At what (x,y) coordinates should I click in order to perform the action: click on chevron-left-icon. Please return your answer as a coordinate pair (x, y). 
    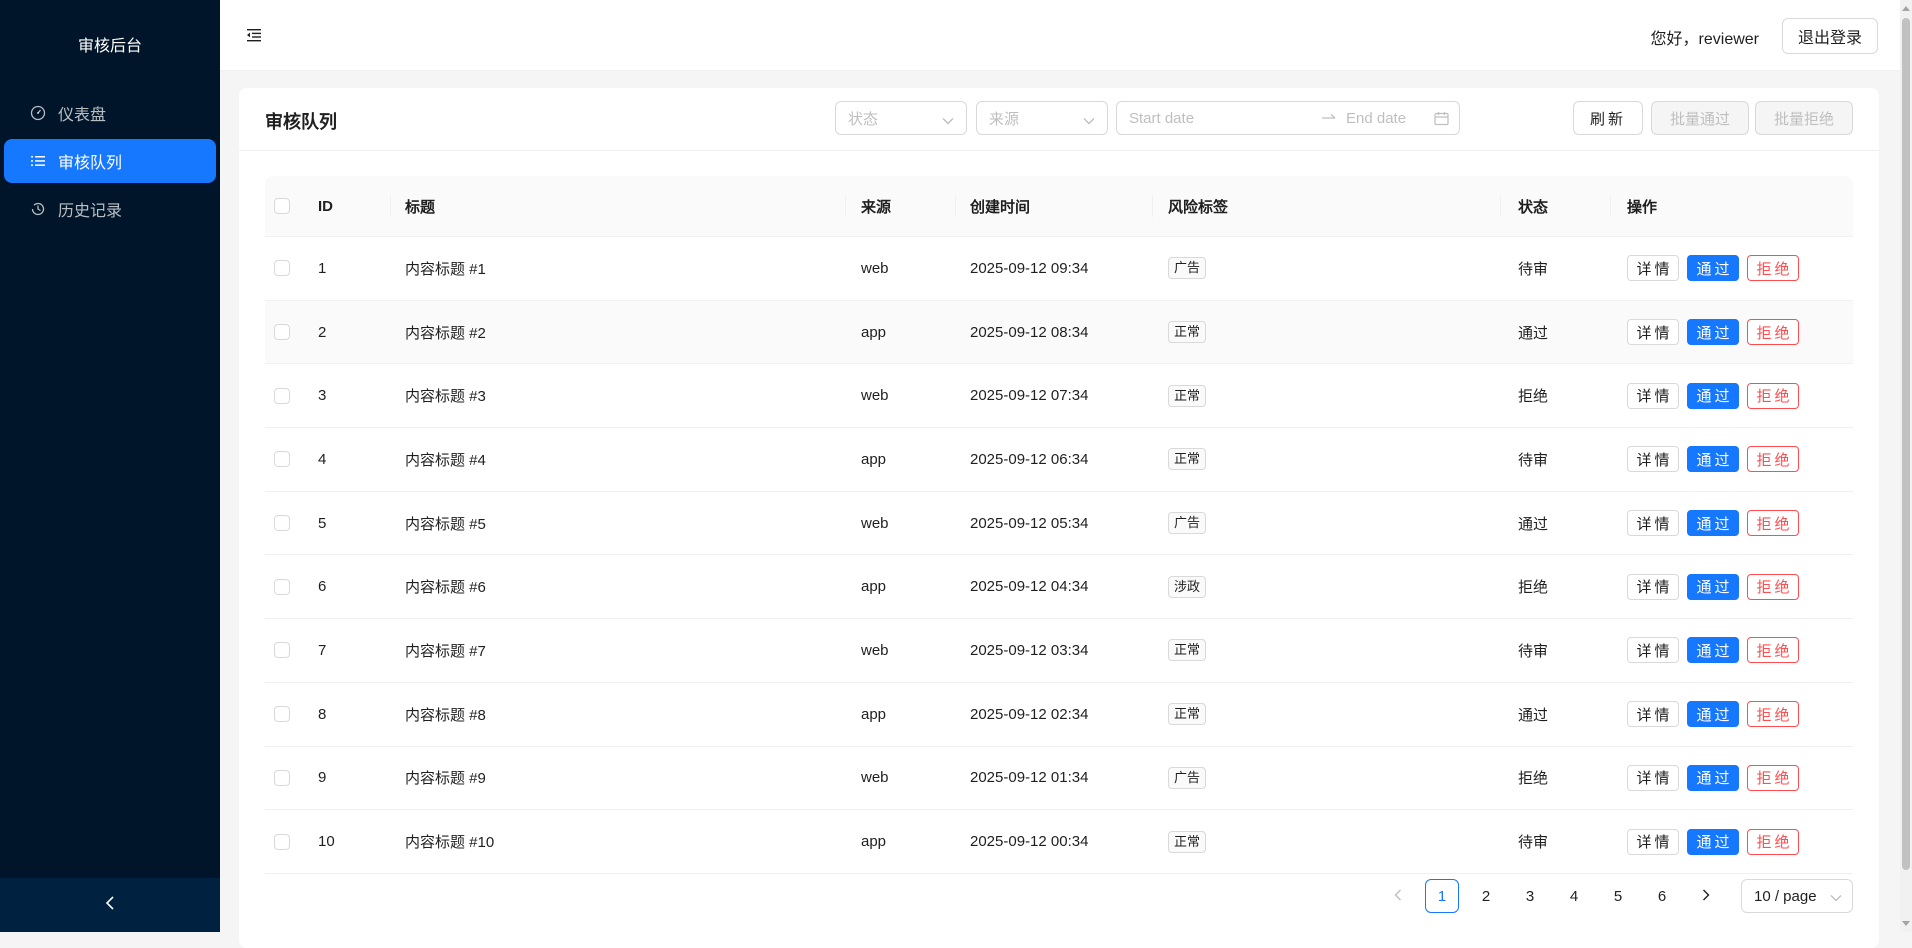
    Looking at the image, I should click on (110, 905).